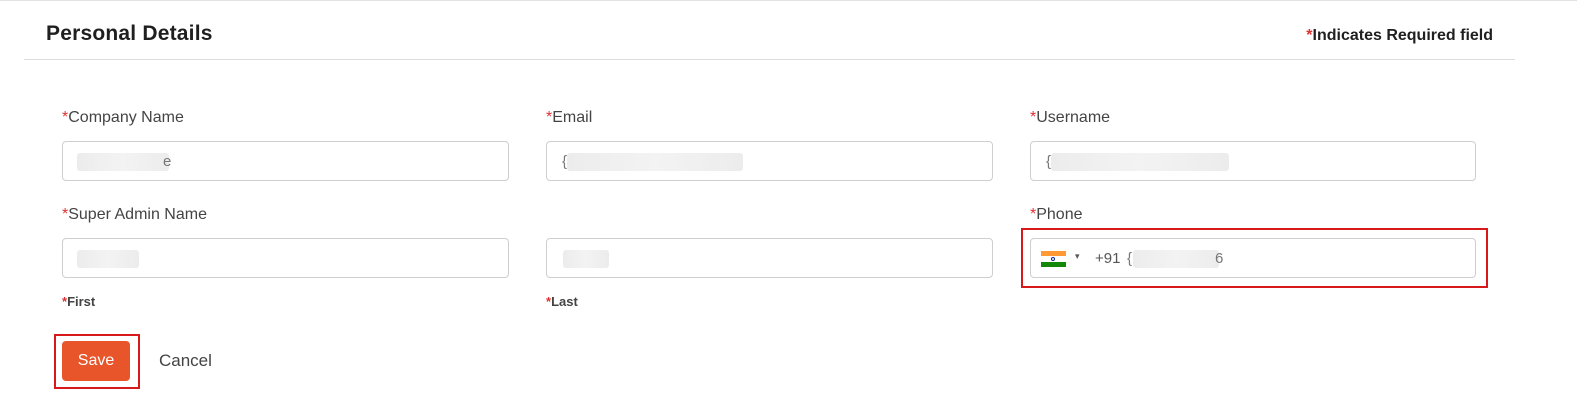  What do you see at coordinates (96, 361) in the screenshot?
I see `save-button: Save` at bounding box center [96, 361].